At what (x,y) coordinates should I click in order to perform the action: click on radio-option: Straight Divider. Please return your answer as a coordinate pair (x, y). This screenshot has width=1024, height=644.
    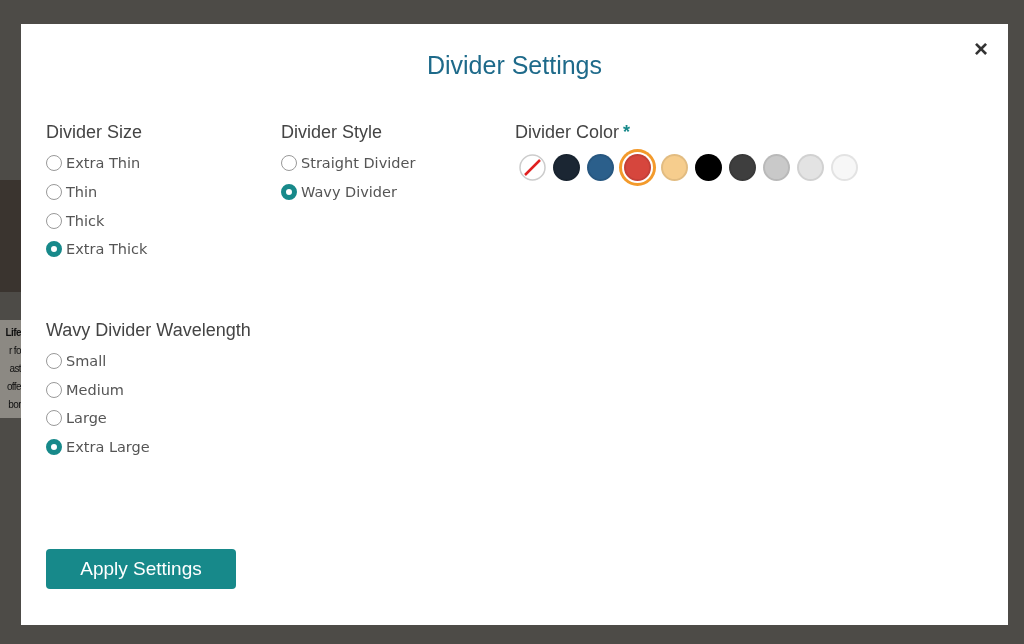
    Looking at the image, I should click on (398, 163).